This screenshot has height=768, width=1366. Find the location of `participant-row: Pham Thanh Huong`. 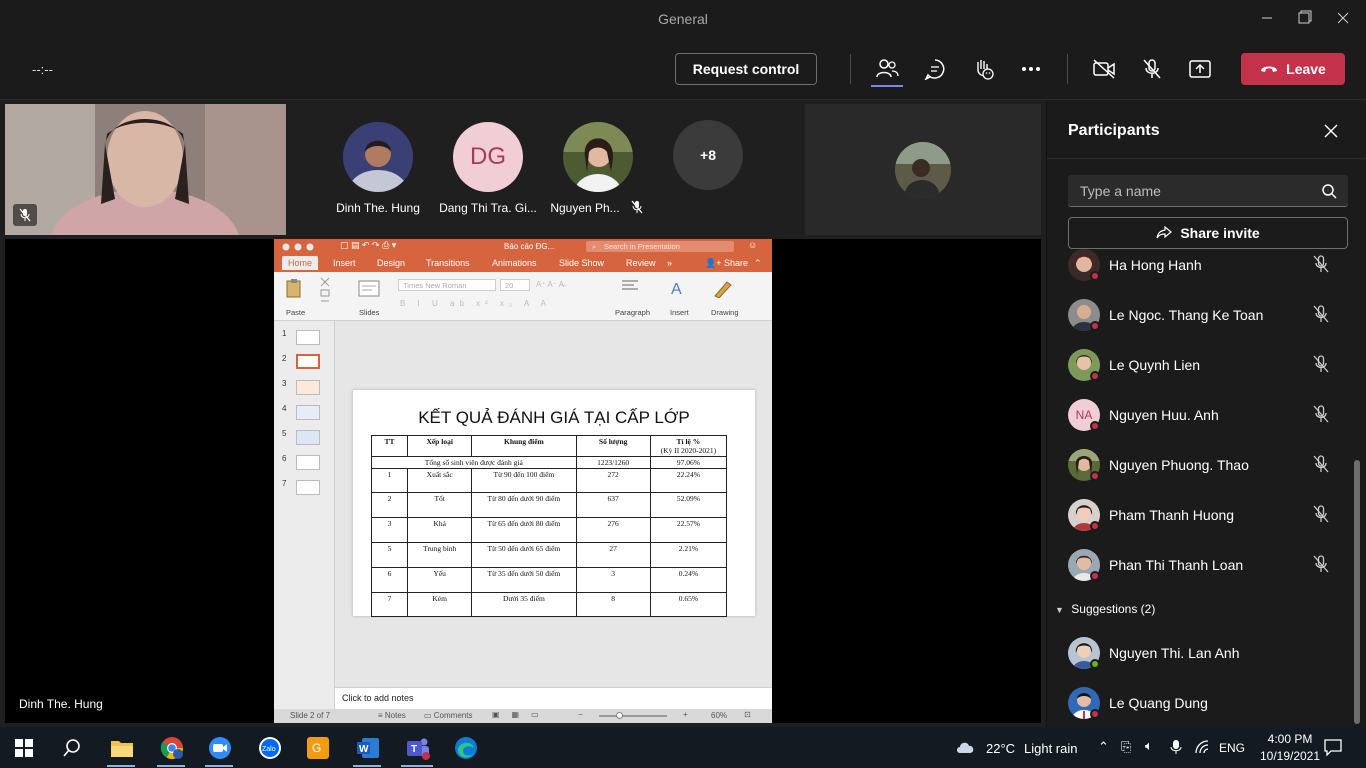

participant-row: Pham Thanh Huong is located at coordinates (1203, 516).